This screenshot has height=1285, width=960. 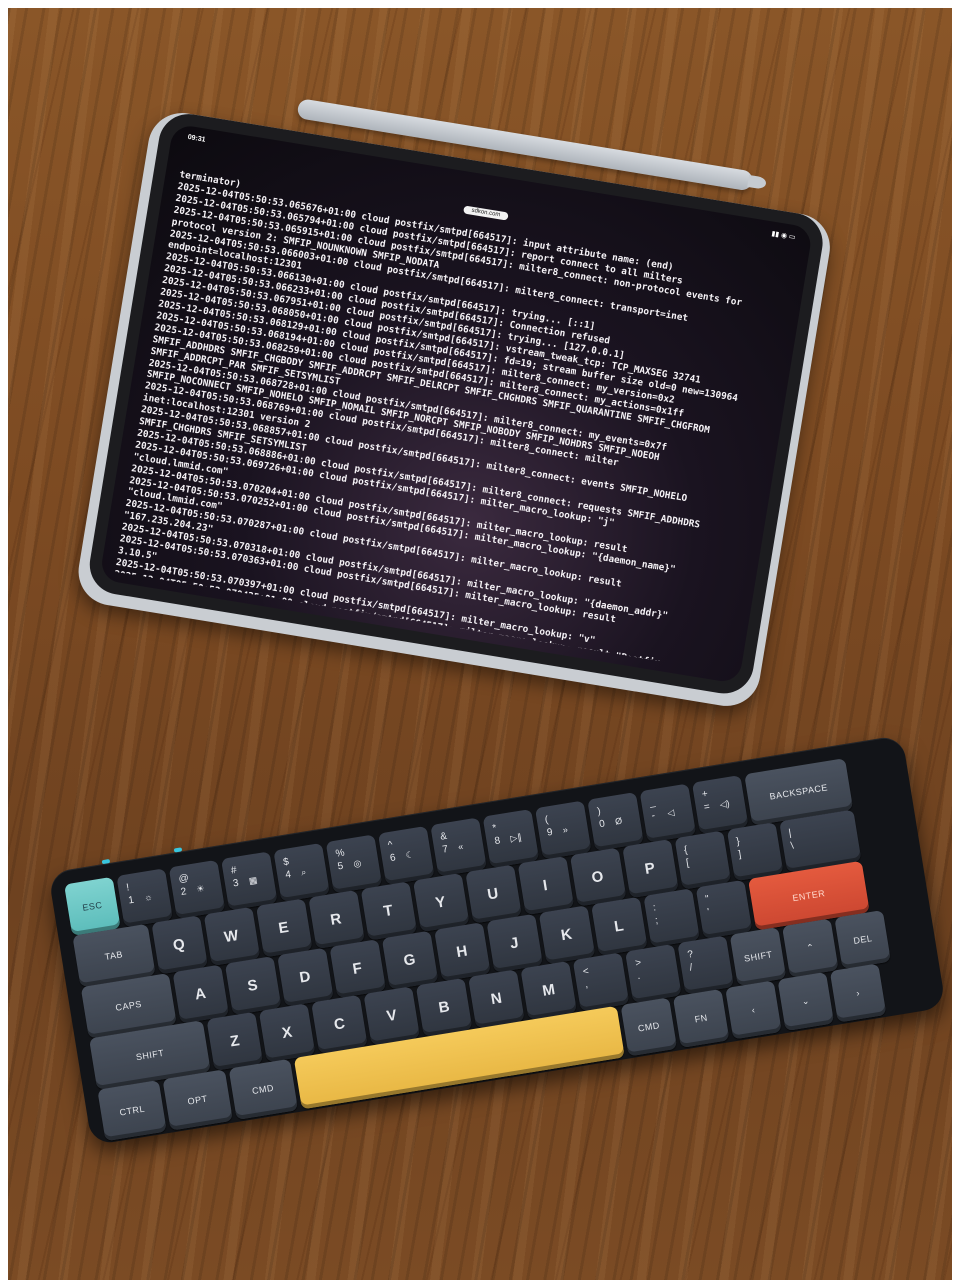 I want to click on key-h: H, so click(x=462, y=952).